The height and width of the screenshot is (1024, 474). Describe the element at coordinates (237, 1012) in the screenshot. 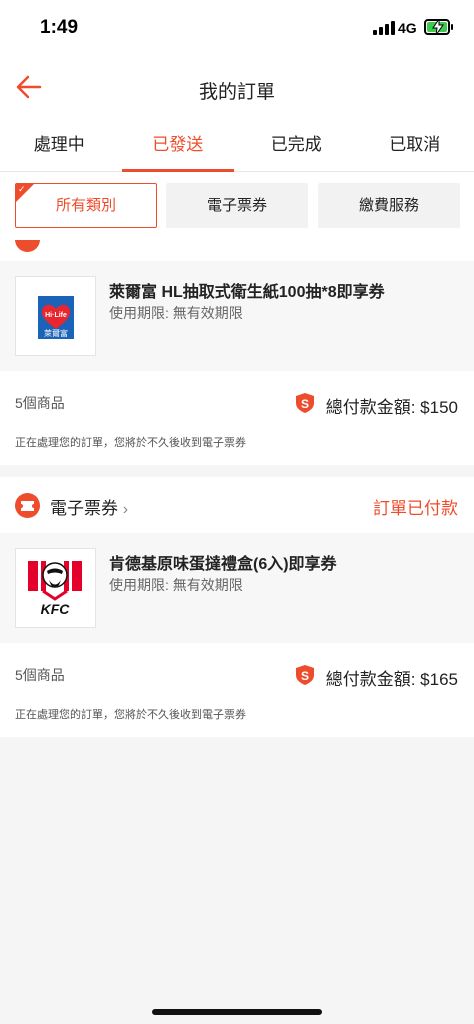

I see `home-indicator` at that location.